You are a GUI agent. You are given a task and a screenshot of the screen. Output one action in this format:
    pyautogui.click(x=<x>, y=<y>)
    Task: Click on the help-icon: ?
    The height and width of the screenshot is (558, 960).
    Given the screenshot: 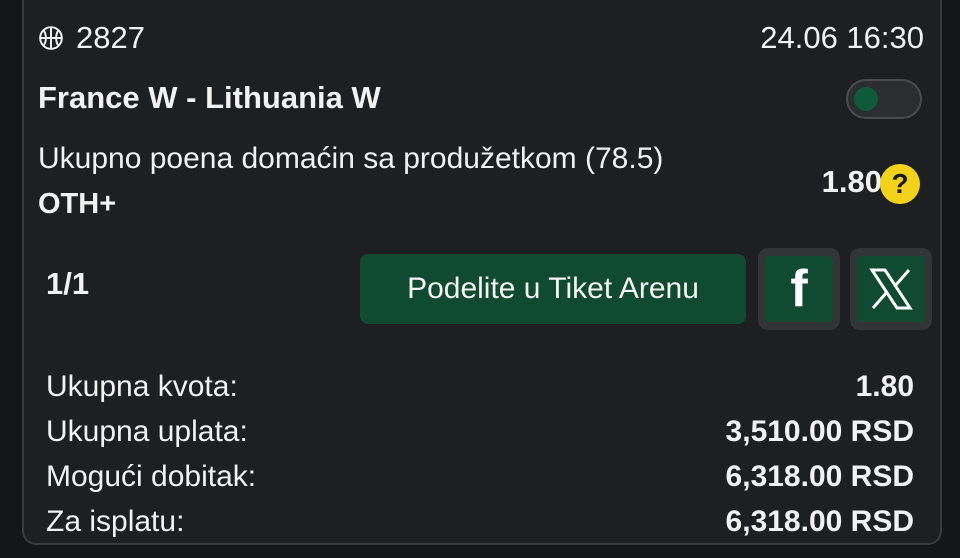 What is the action you would take?
    pyautogui.click(x=900, y=184)
    